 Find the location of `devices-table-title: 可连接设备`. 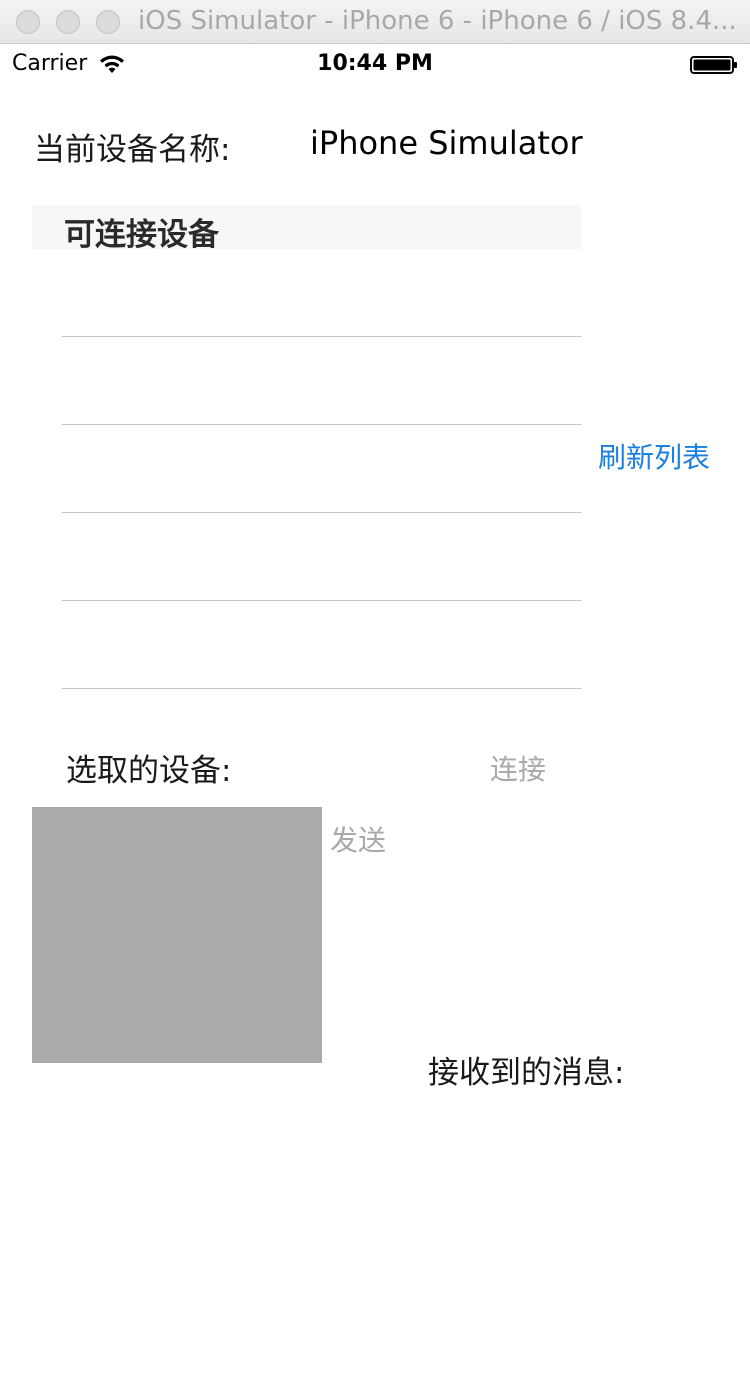

devices-table-title: 可连接设备 is located at coordinates (141, 235).